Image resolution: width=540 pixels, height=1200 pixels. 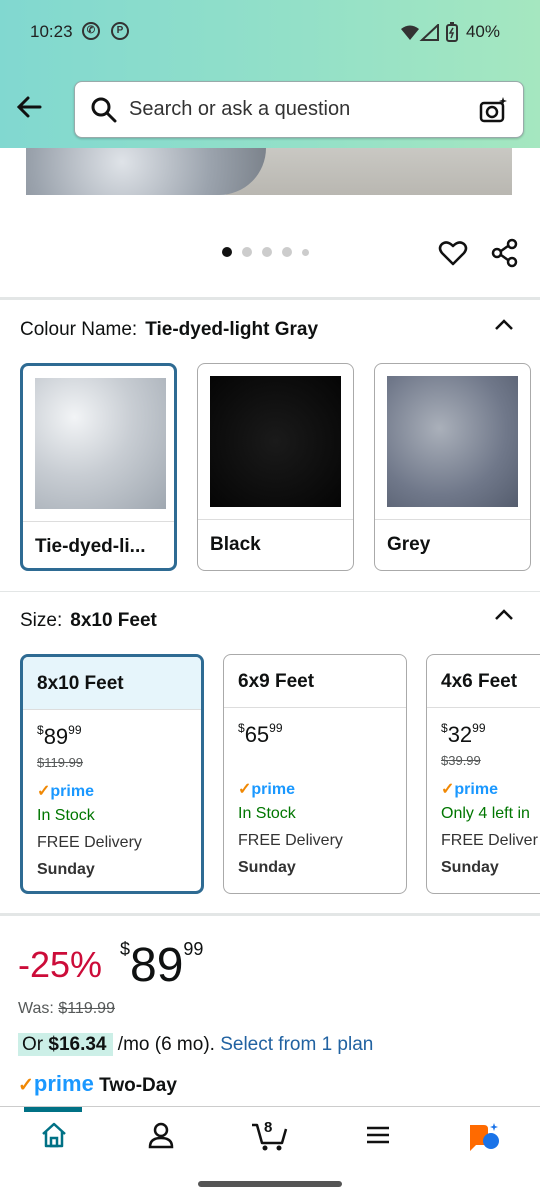 What do you see at coordinates (162, 965) in the screenshot?
I see `main-price: $8999` at bounding box center [162, 965].